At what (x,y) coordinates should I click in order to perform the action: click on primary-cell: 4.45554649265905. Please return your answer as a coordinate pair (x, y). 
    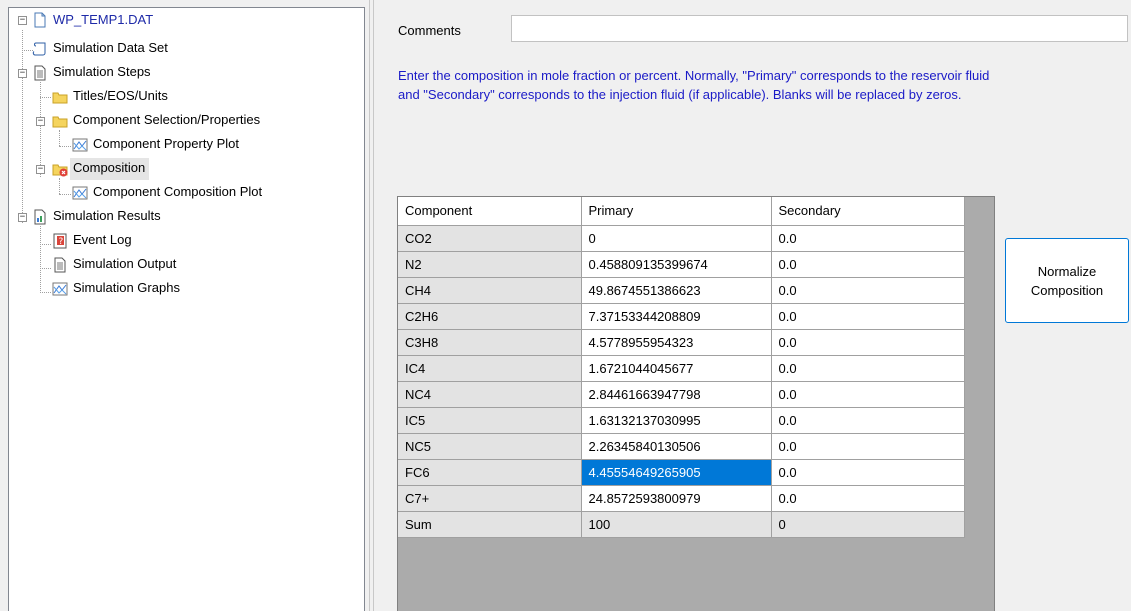
    Looking at the image, I should click on (676, 472).